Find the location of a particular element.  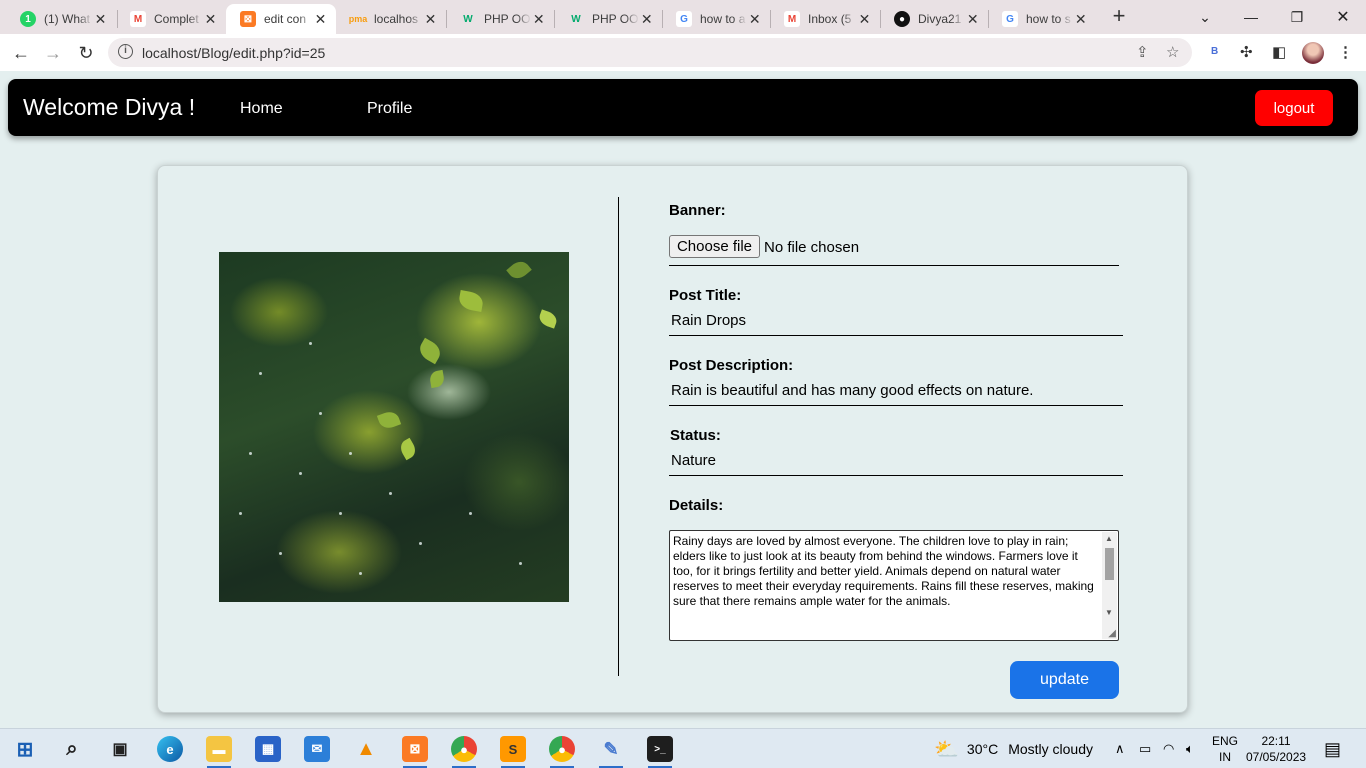

notifications-icon: ▤ is located at coordinates (1332, 748).